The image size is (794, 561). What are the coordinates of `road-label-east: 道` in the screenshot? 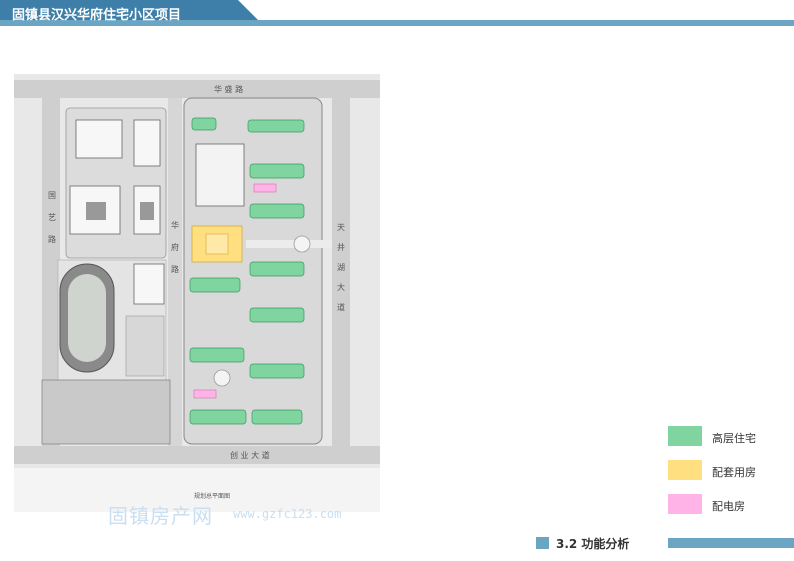 It's located at (341, 307).